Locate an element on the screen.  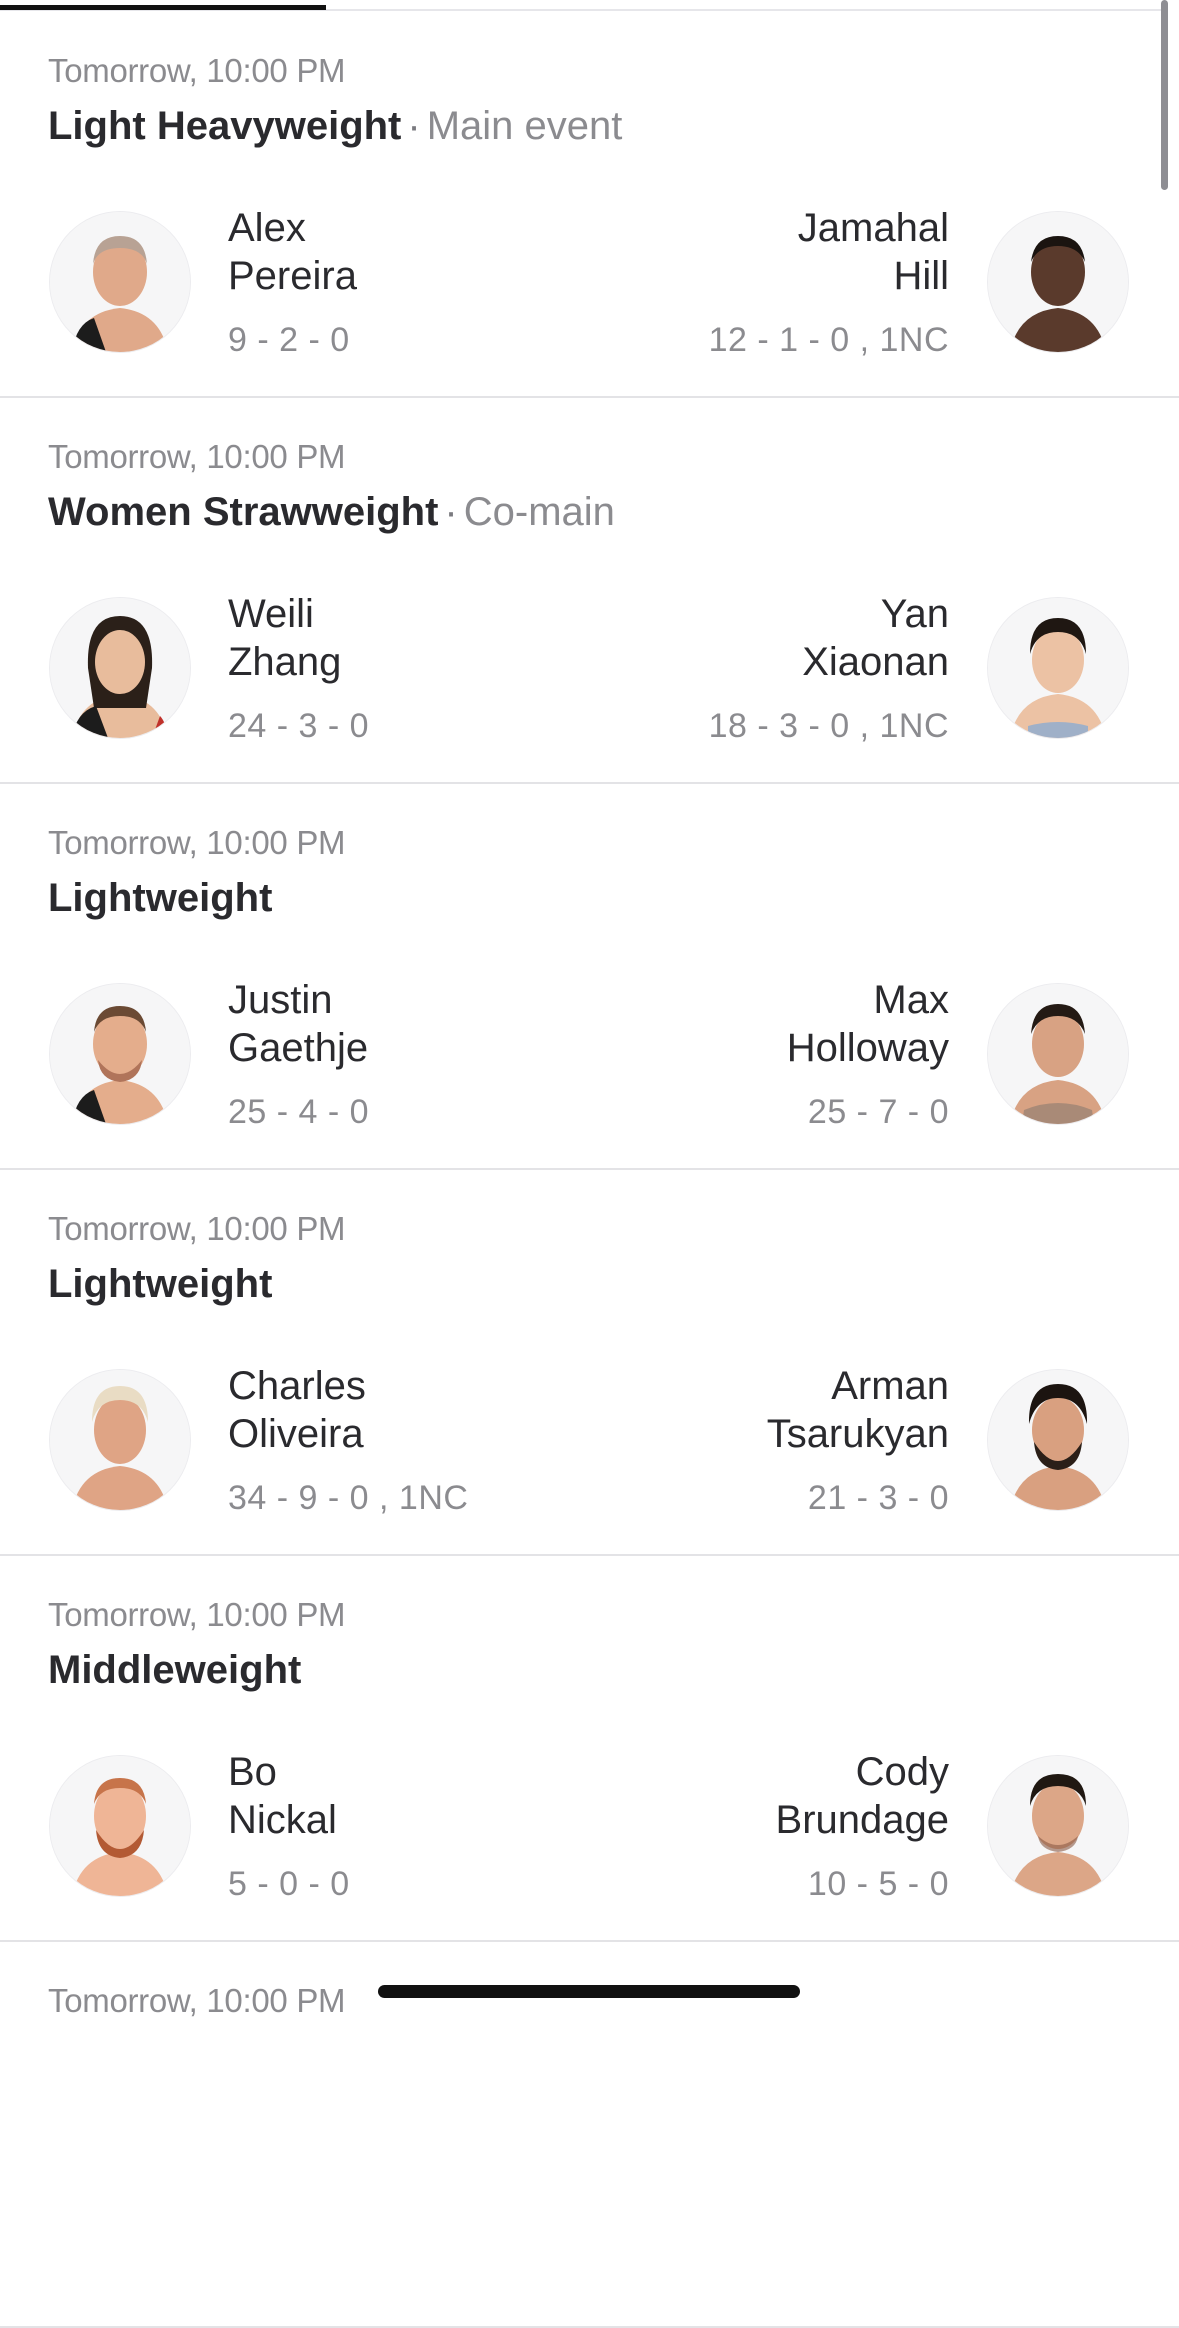
red-corner-fighter: Alex Pereira 9 - 2 - 0 is located at coordinates (292, 284).